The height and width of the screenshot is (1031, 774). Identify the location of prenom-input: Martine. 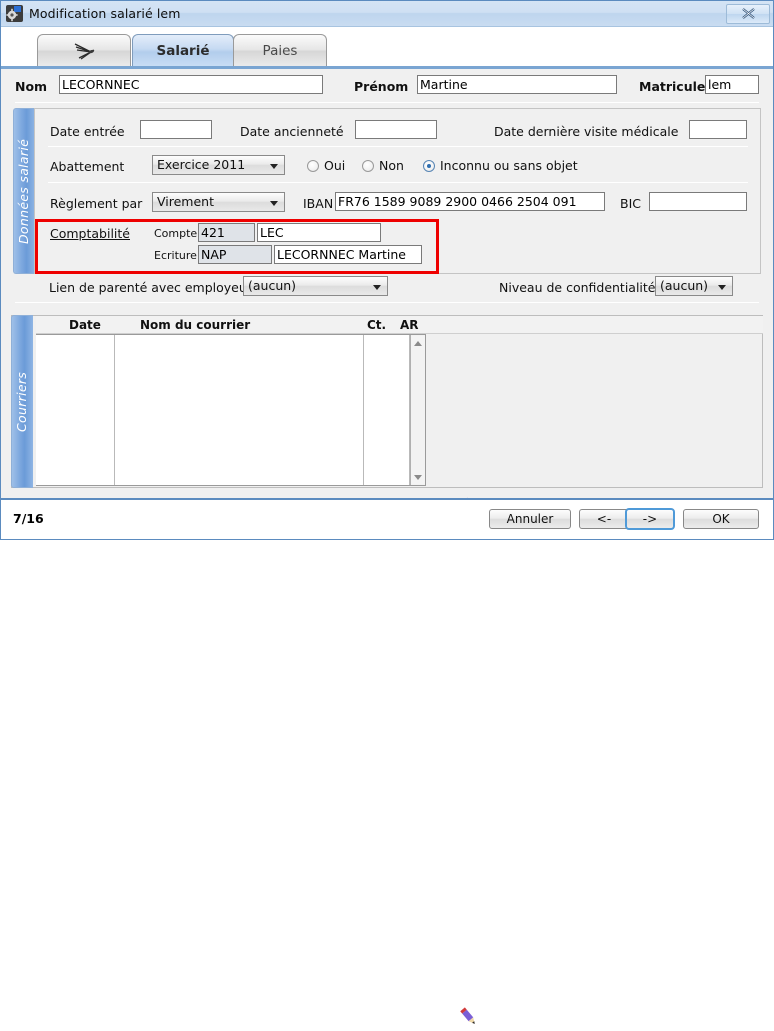
(517, 84).